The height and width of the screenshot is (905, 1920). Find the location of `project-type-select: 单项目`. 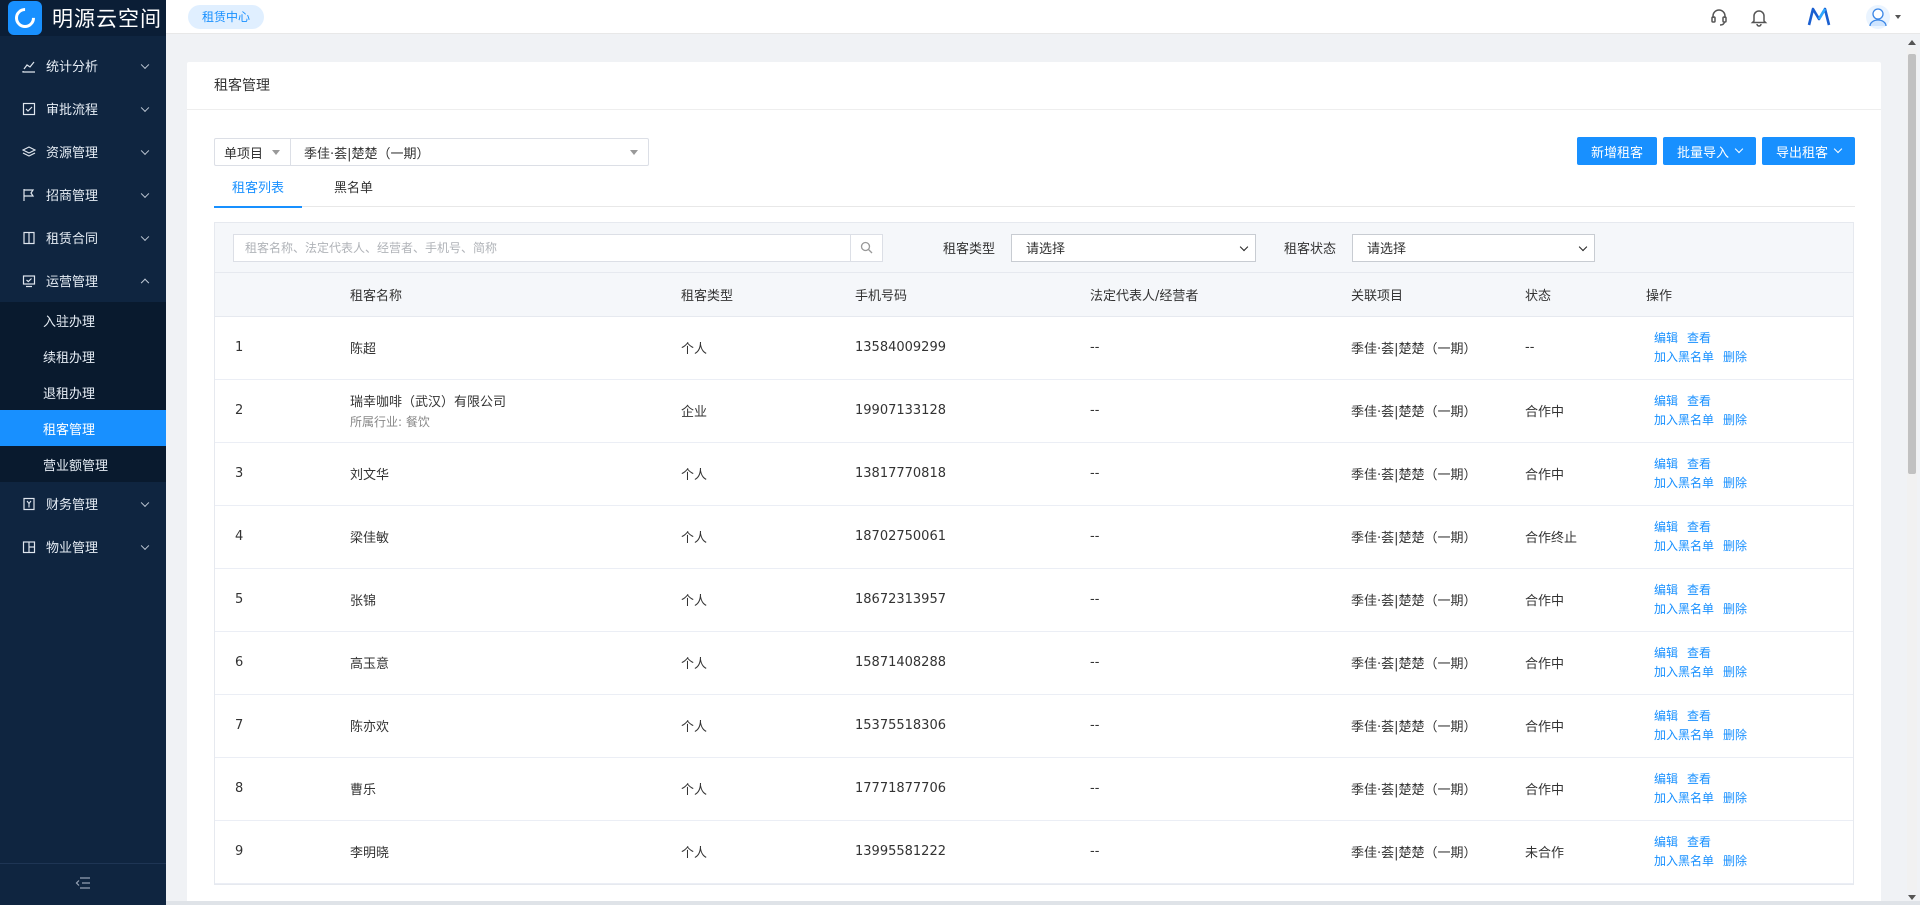

project-type-select: 单项目 is located at coordinates (253, 152).